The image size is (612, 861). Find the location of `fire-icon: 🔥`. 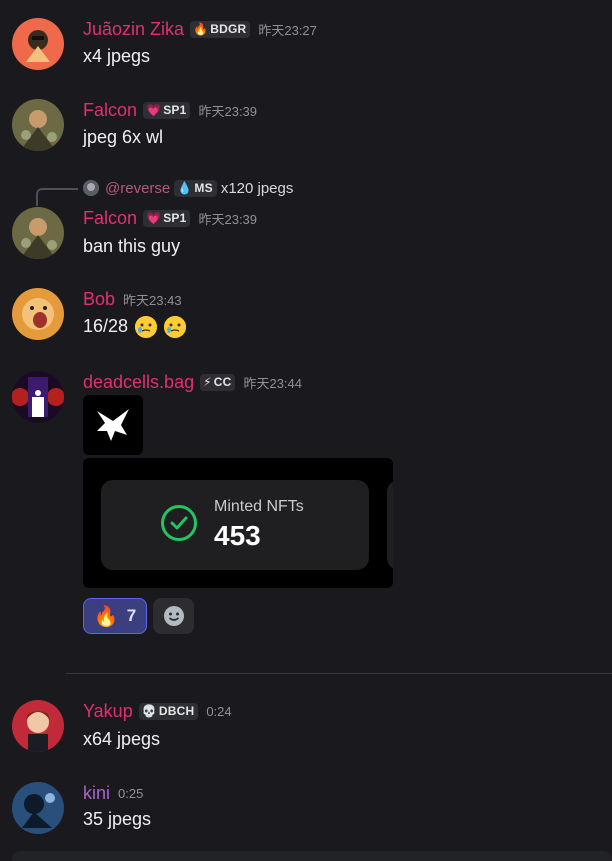

fire-icon: 🔥 is located at coordinates (106, 616).